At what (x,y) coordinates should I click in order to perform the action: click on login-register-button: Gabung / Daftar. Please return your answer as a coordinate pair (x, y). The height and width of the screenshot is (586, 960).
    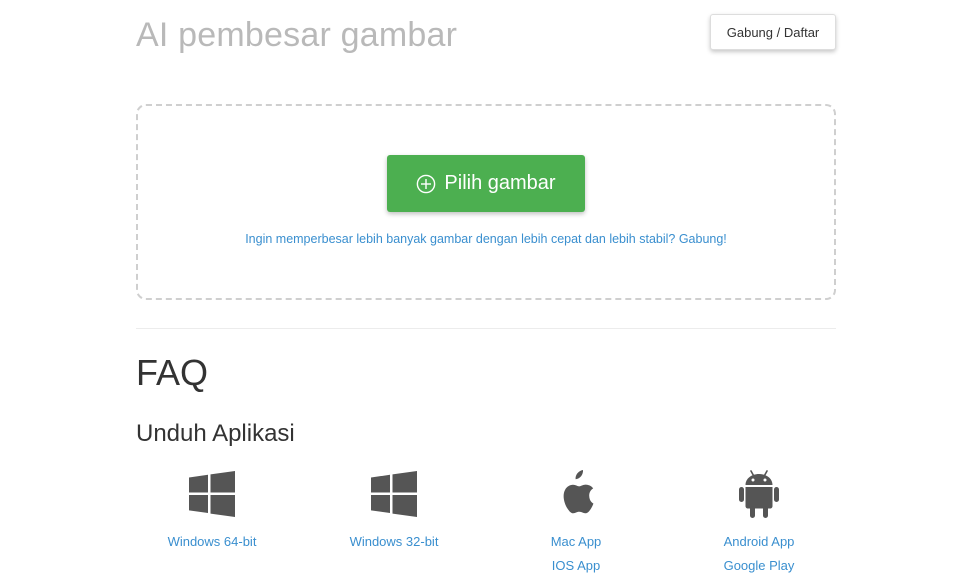
    Looking at the image, I should click on (773, 32).